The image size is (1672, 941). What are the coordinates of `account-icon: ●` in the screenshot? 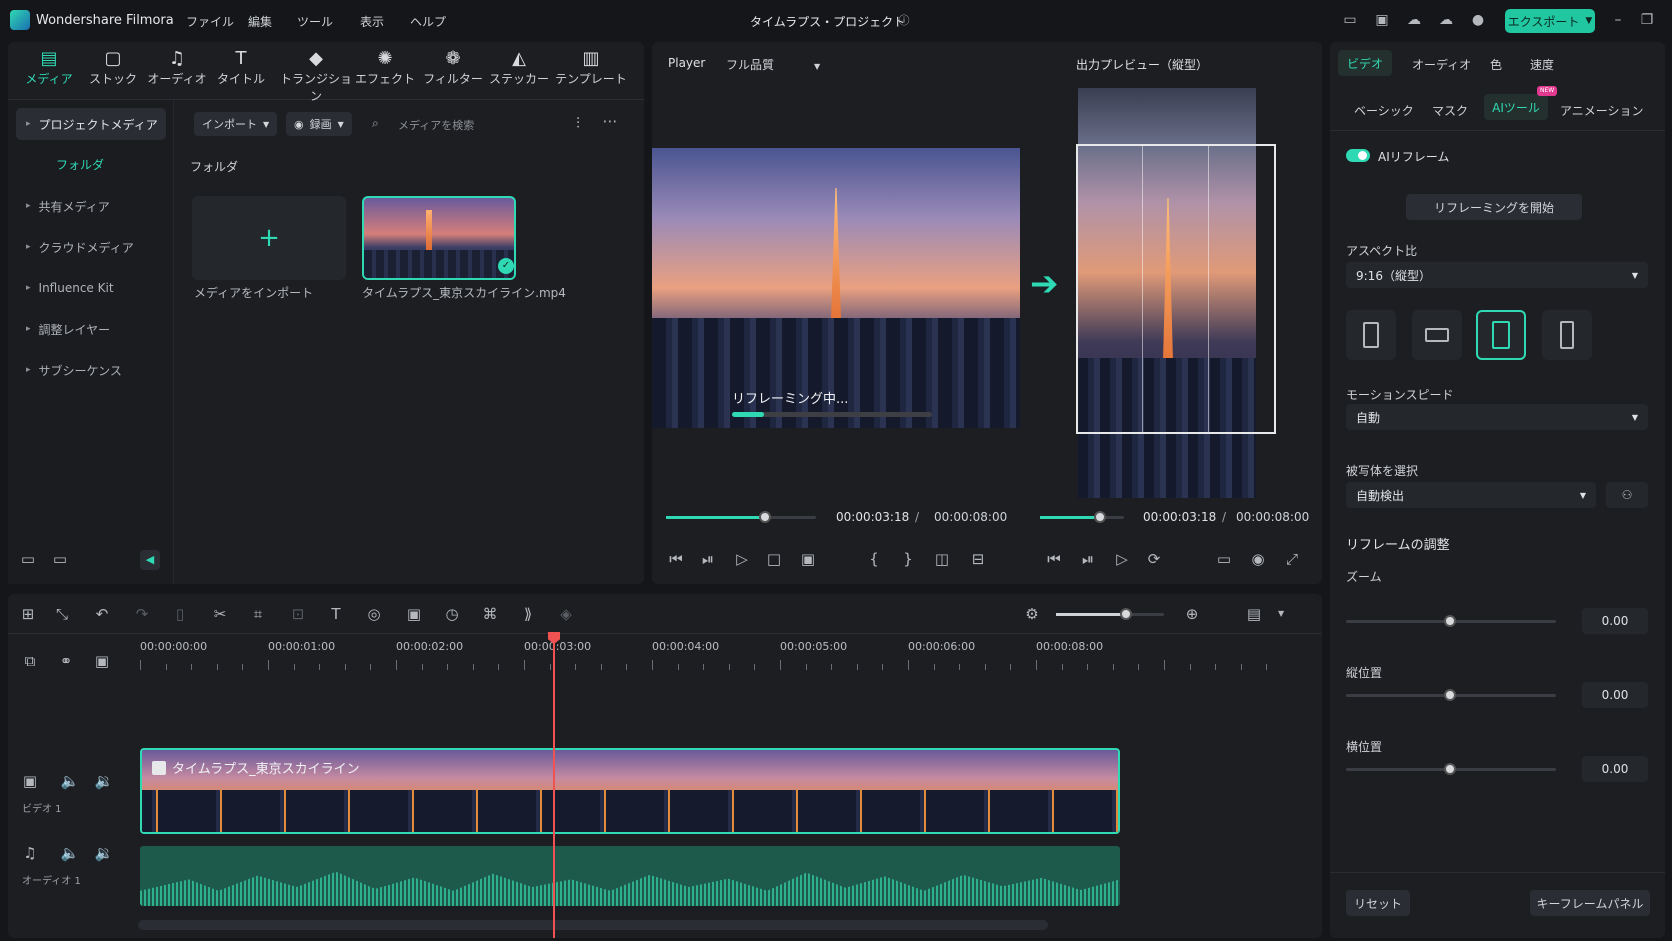 It's located at (1478, 20).